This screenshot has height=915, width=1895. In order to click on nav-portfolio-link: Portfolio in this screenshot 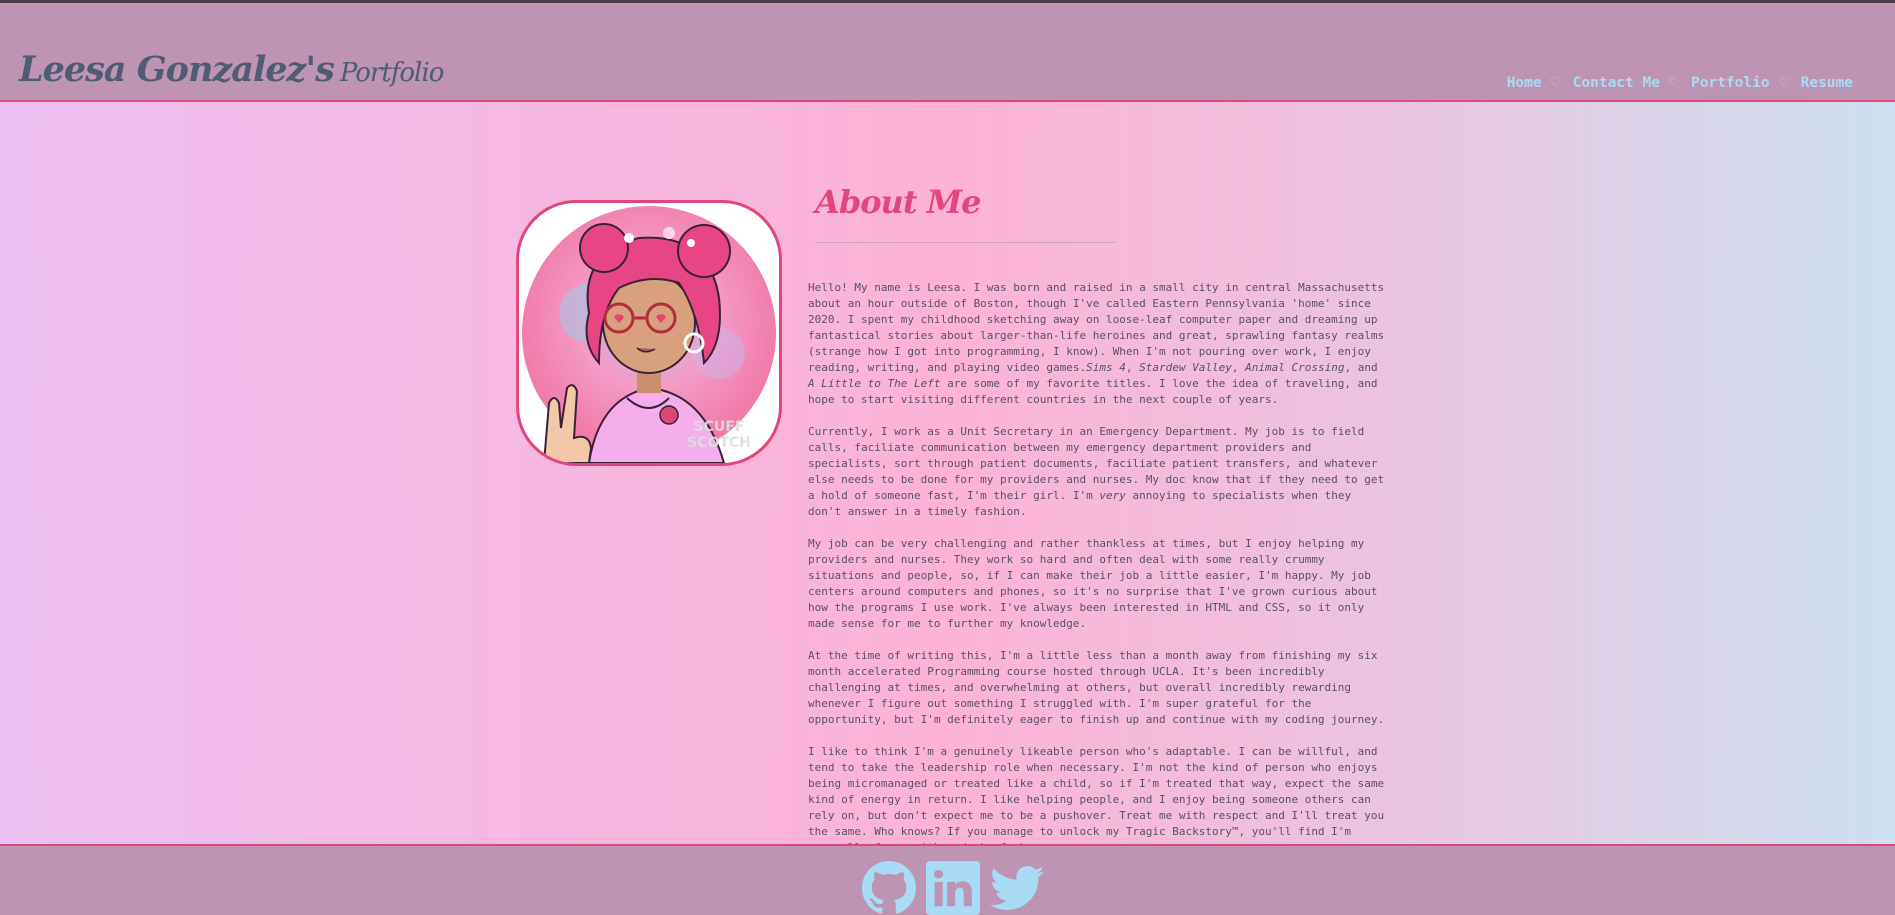, I will do `click(1730, 83)`.